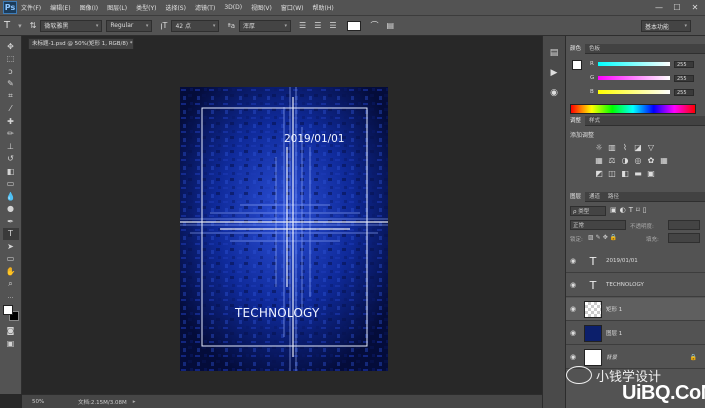  I want to click on green-value: 255, so click(684, 78).